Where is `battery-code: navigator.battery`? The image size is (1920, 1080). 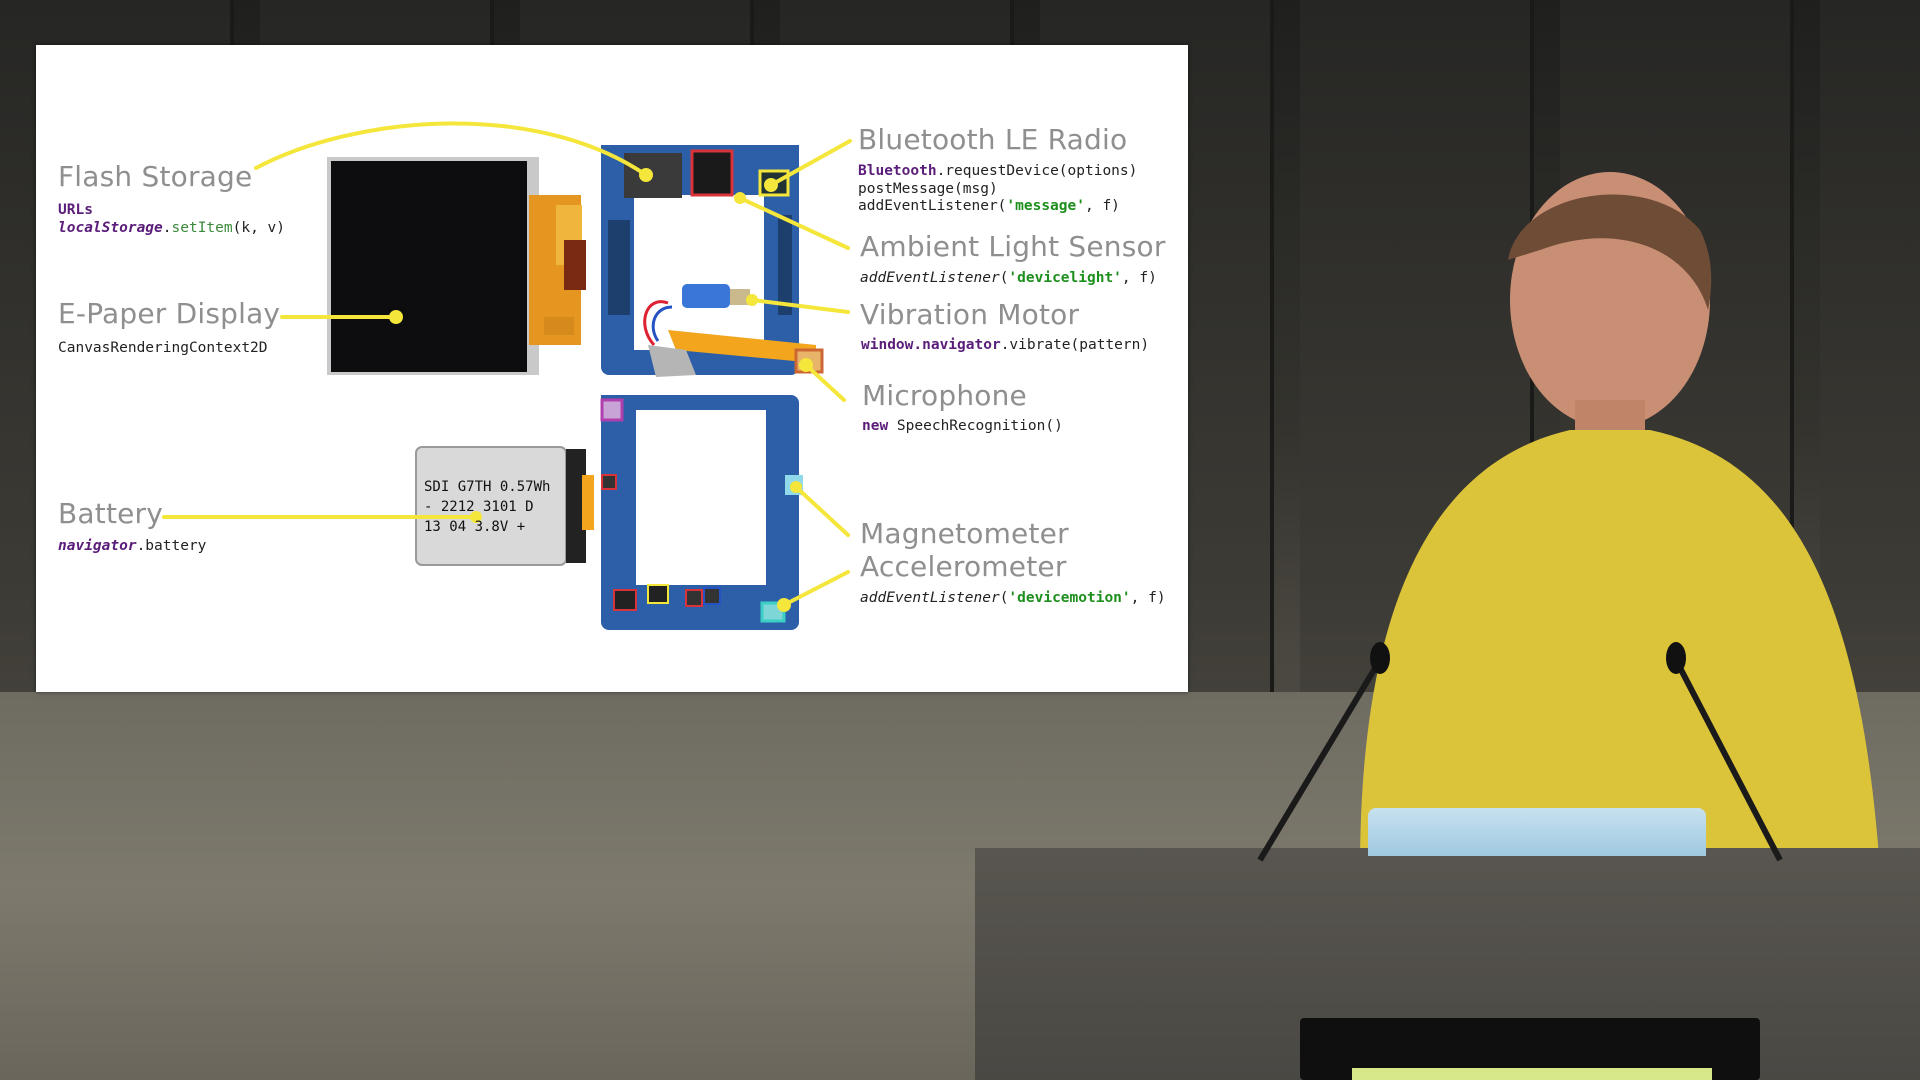
battery-code: navigator.battery is located at coordinates (132, 547).